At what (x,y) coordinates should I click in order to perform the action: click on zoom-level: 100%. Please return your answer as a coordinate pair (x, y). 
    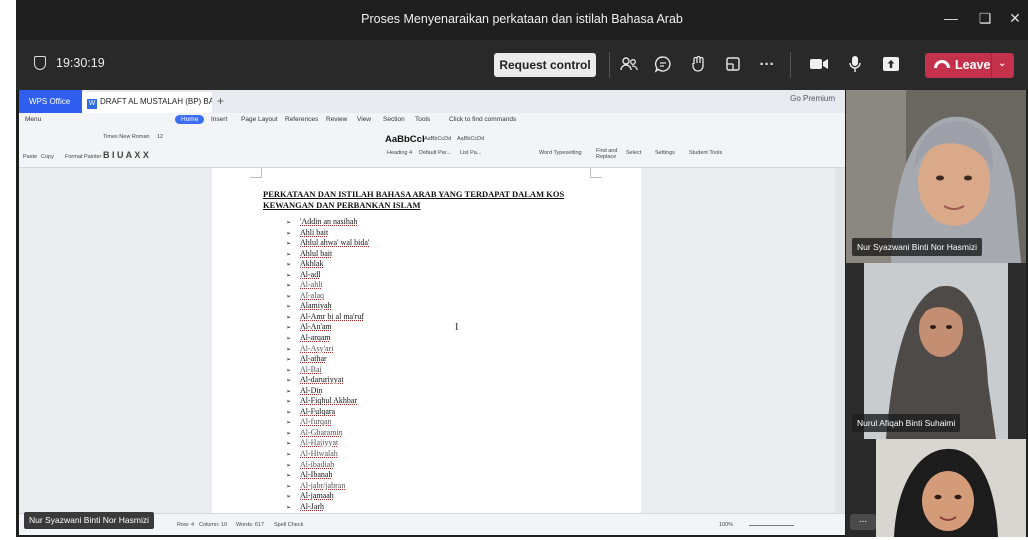
    Looking at the image, I should click on (726, 525).